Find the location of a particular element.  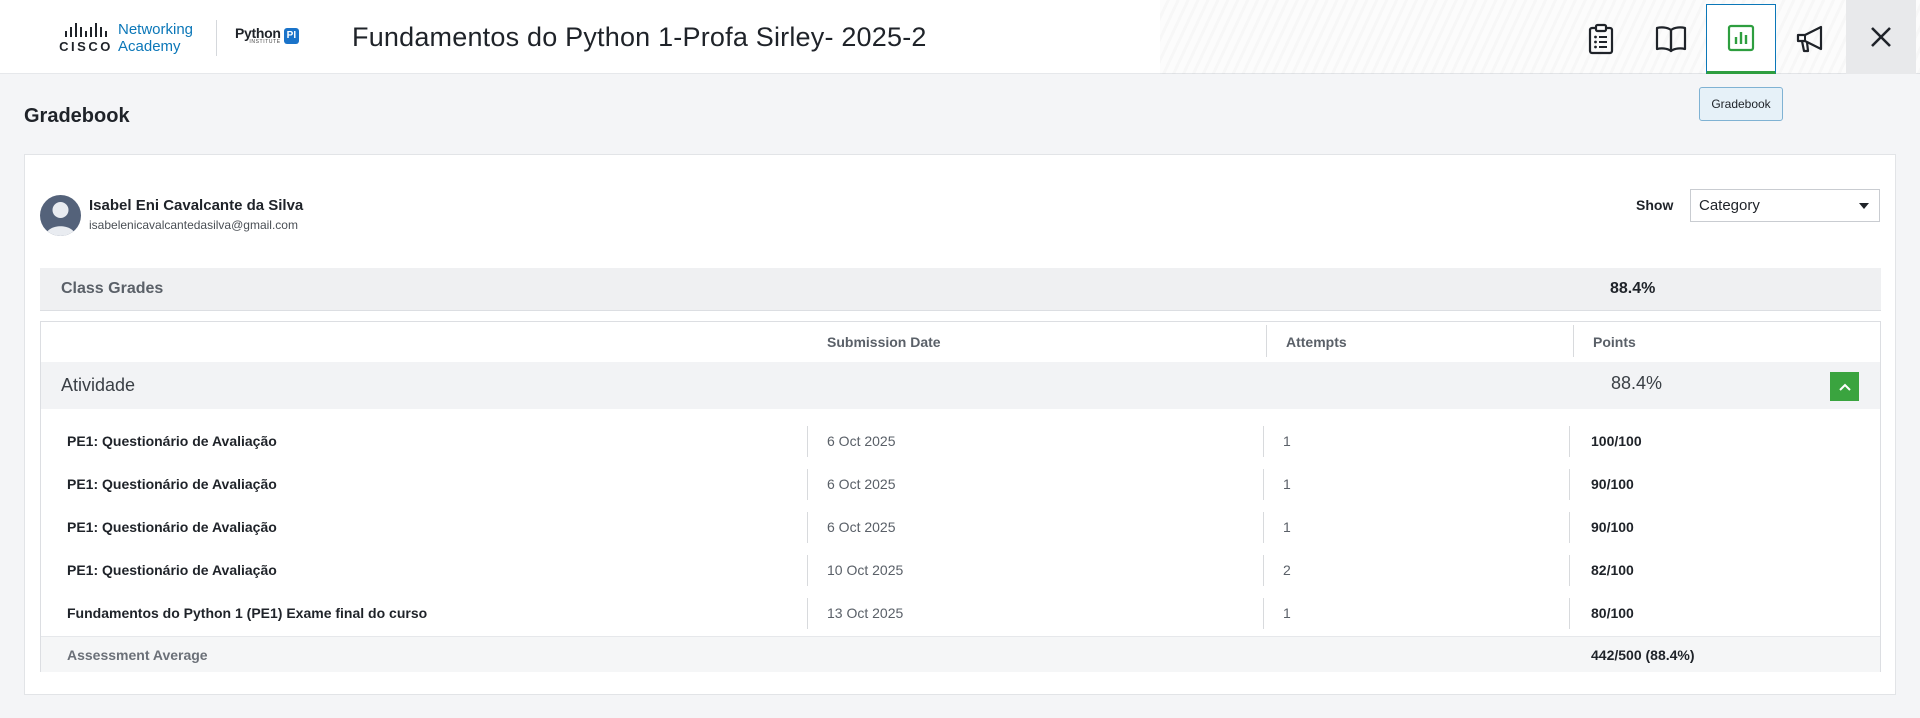

assessment-average-label: Assessment Average is located at coordinates (137, 655).